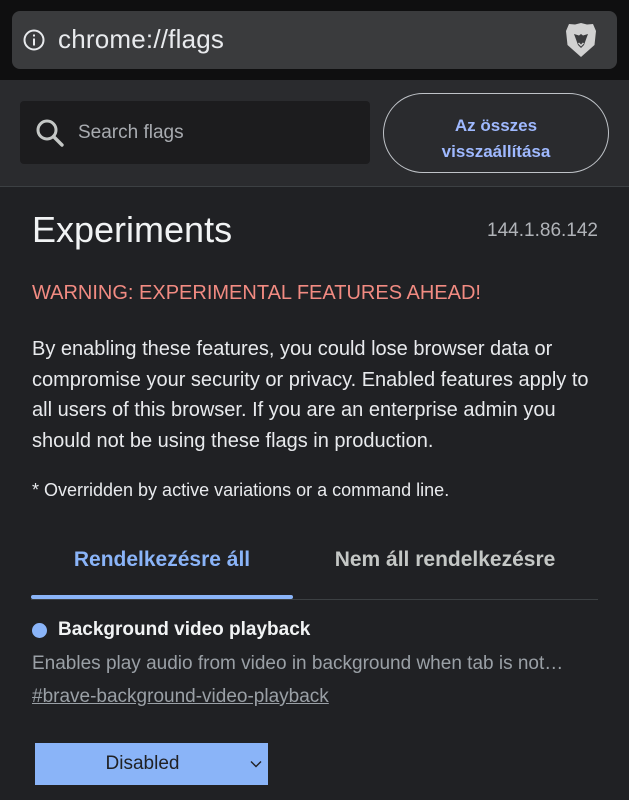 This screenshot has width=629, height=800. Describe the element at coordinates (131, 132) in the screenshot. I see `search-placeholder: Search flags` at that location.